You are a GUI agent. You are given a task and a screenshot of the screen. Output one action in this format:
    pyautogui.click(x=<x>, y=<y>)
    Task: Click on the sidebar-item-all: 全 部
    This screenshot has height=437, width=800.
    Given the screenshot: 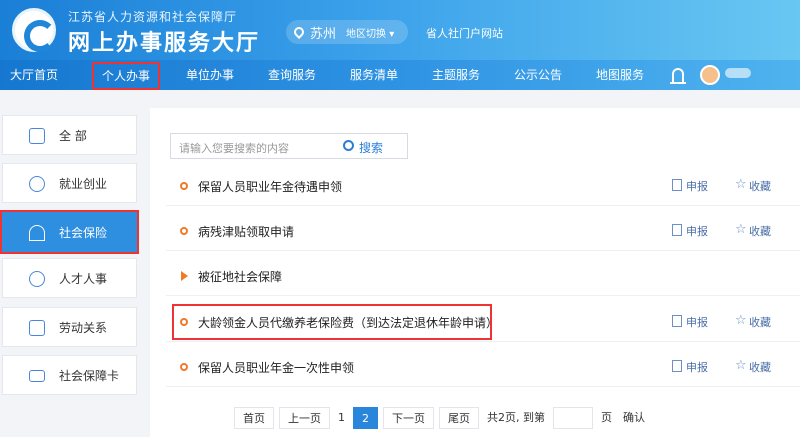 What is the action you would take?
    pyautogui.click(x=69, y=135)
    